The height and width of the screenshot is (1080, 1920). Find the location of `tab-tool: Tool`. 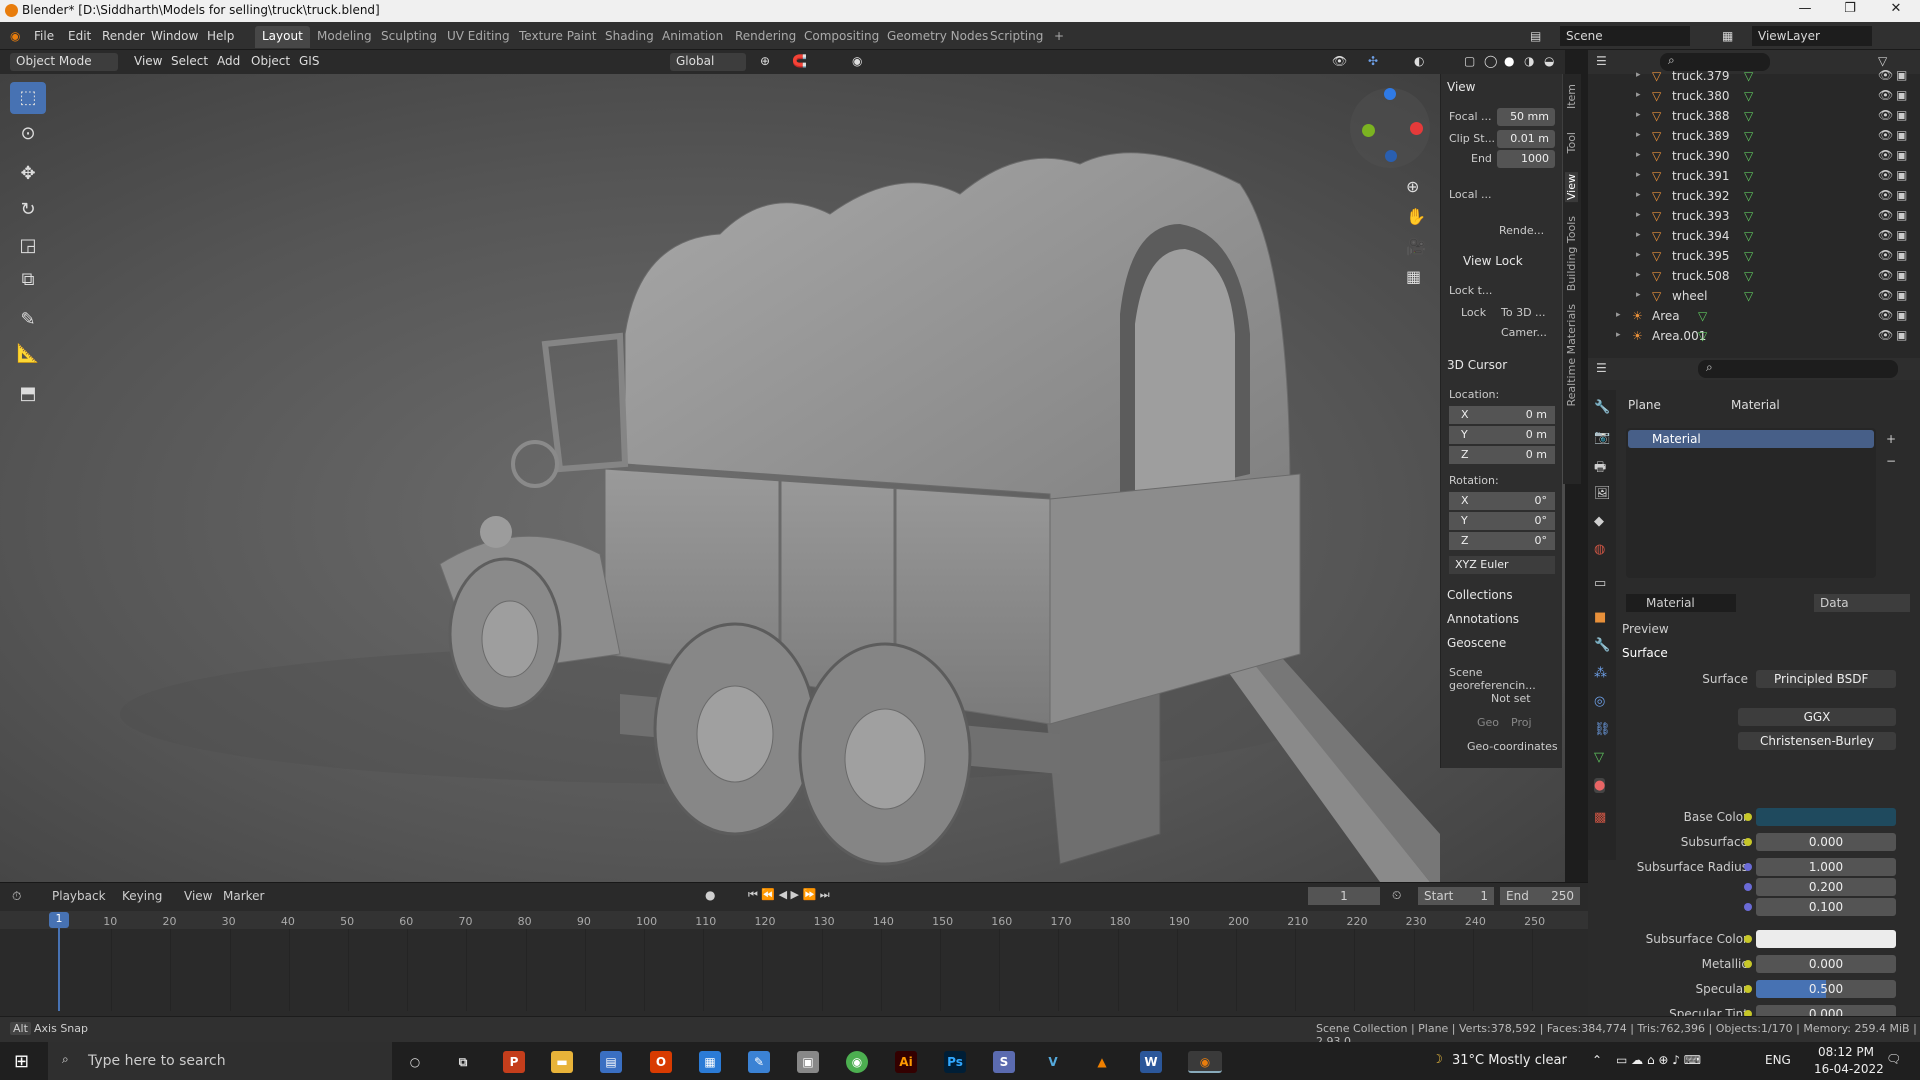

tab-tool: Tool is located at coordinates (1571, 142).